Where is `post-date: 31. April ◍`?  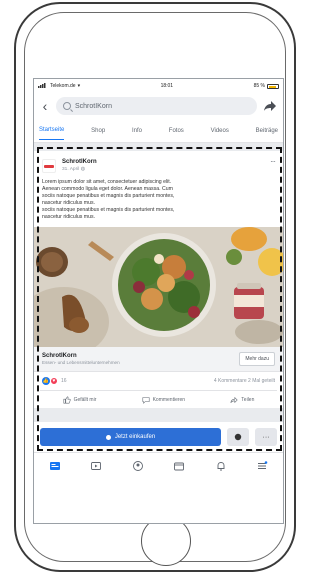
post-date: 31. April ◍ is located at coordinates (73, 169).